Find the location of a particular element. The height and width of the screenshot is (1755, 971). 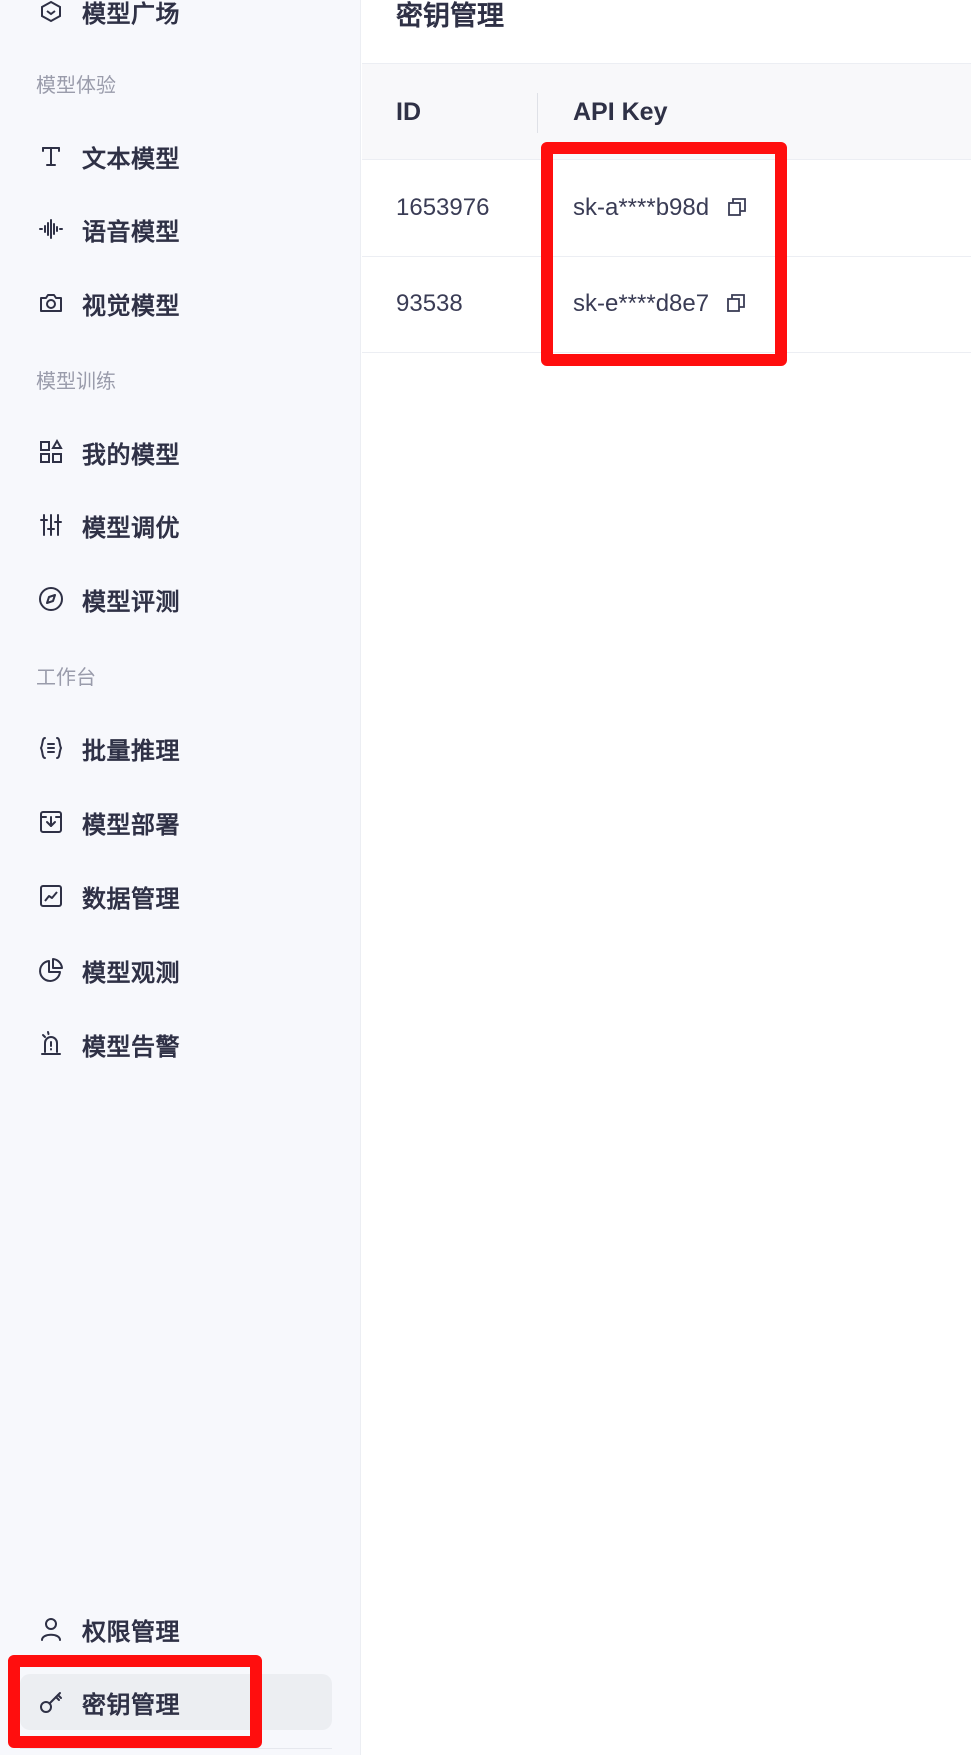

row-id: 1653976 is located at coordinates (443, 207).